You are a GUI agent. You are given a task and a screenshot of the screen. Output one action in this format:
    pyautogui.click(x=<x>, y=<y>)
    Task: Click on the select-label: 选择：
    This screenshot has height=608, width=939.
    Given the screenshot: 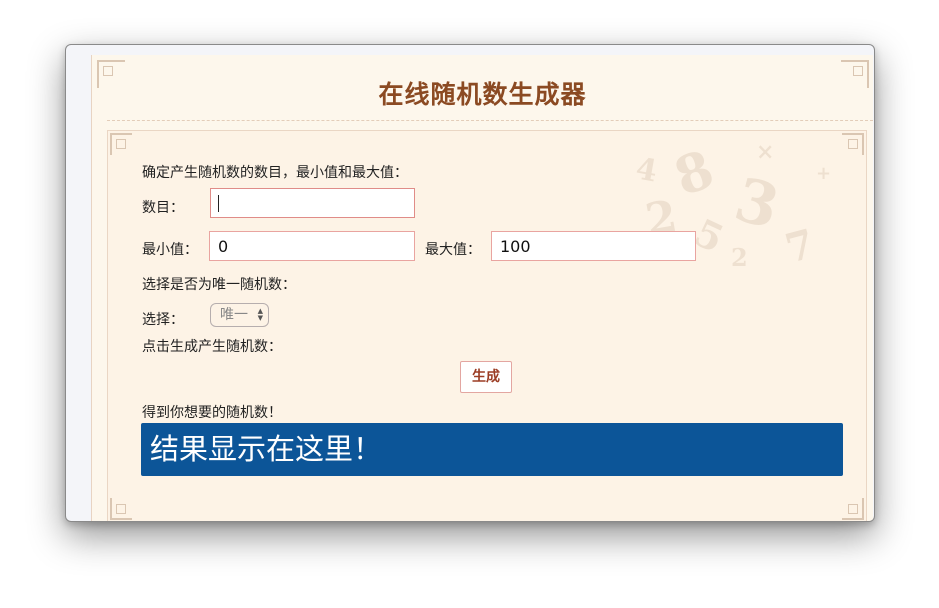 What is the action you would take?
    pyautogui.click(x=163, y=320)
    